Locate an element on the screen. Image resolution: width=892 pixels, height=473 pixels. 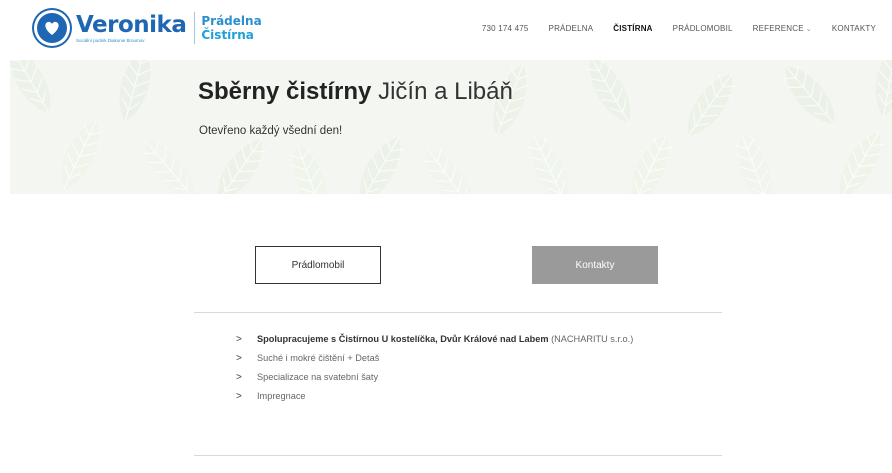
list-item-text: (NACHARITU s.r.o.) is located at coordinates (591, 339).